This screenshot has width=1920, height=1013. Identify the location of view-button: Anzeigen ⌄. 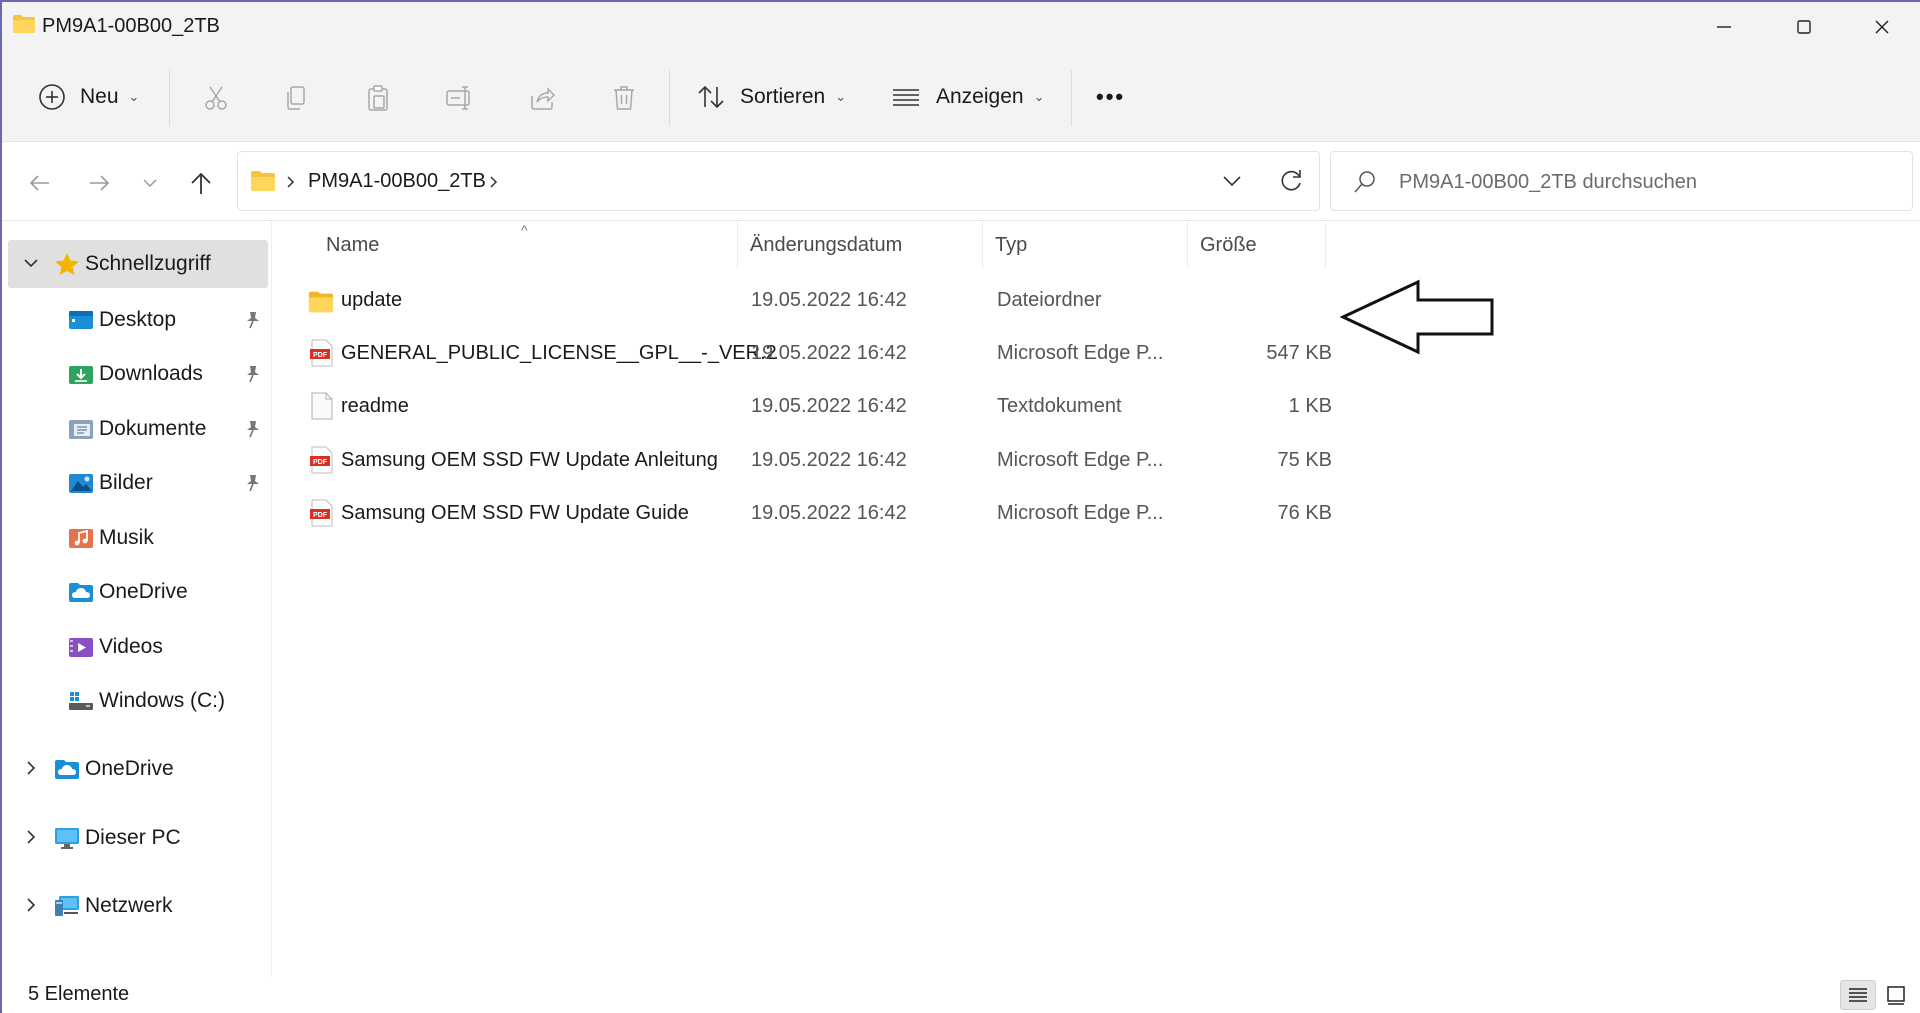
(968, 97).